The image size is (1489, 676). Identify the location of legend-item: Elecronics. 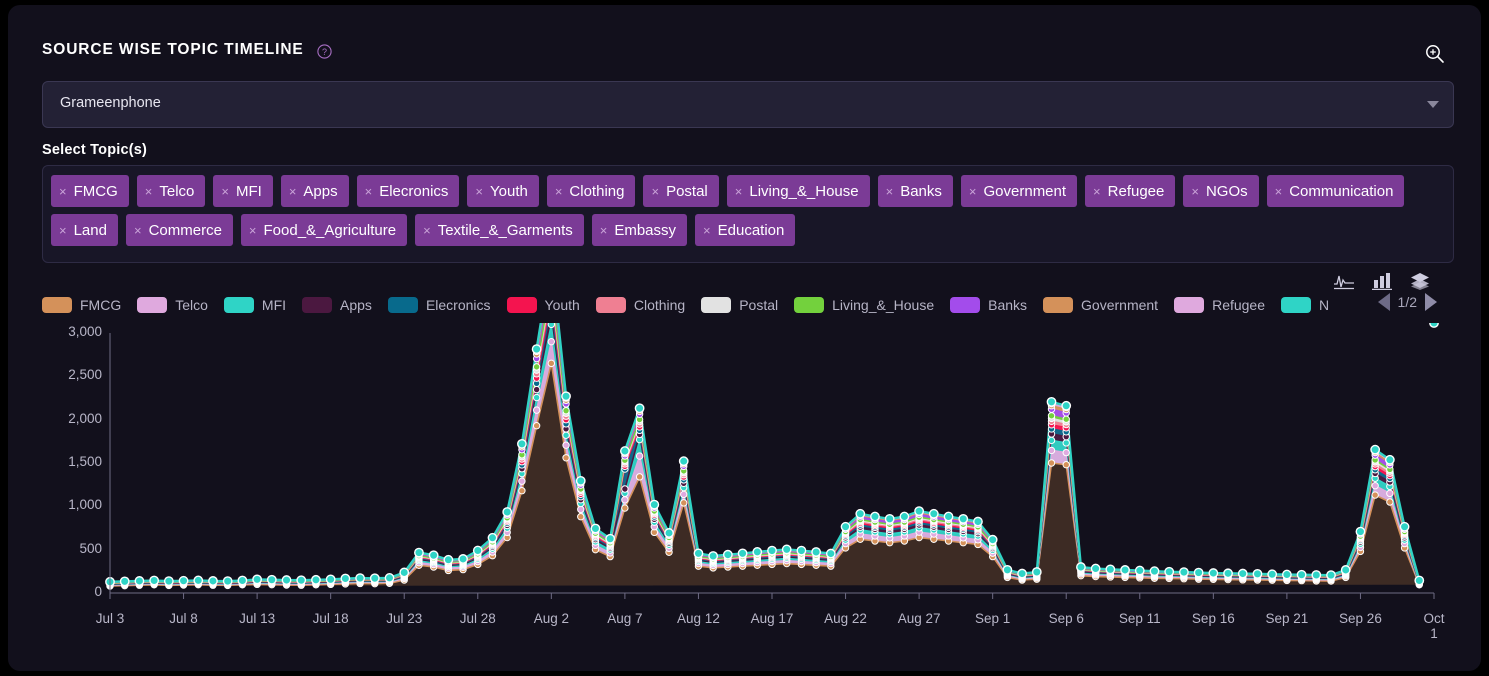
(439, 305).